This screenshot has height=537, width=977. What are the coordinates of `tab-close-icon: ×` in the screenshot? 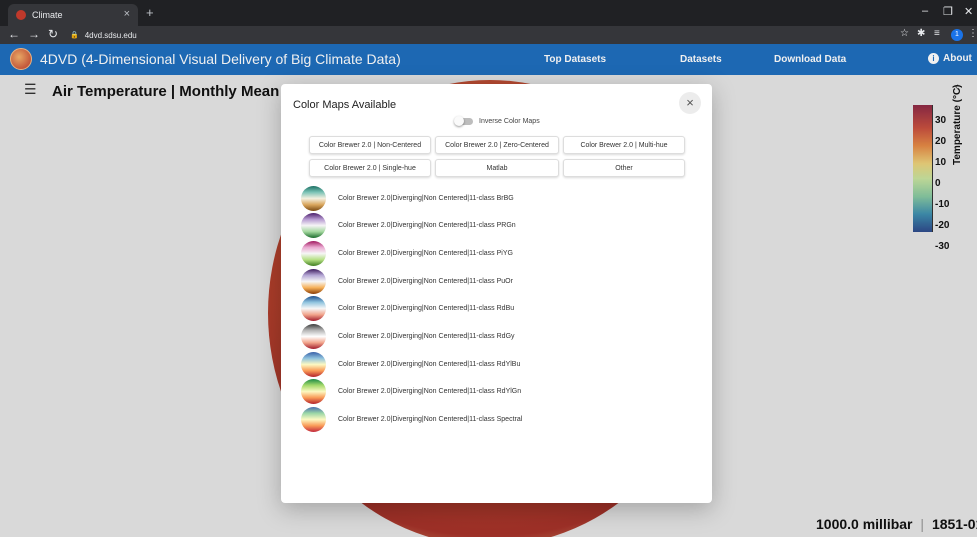 It's located at (127, 14).